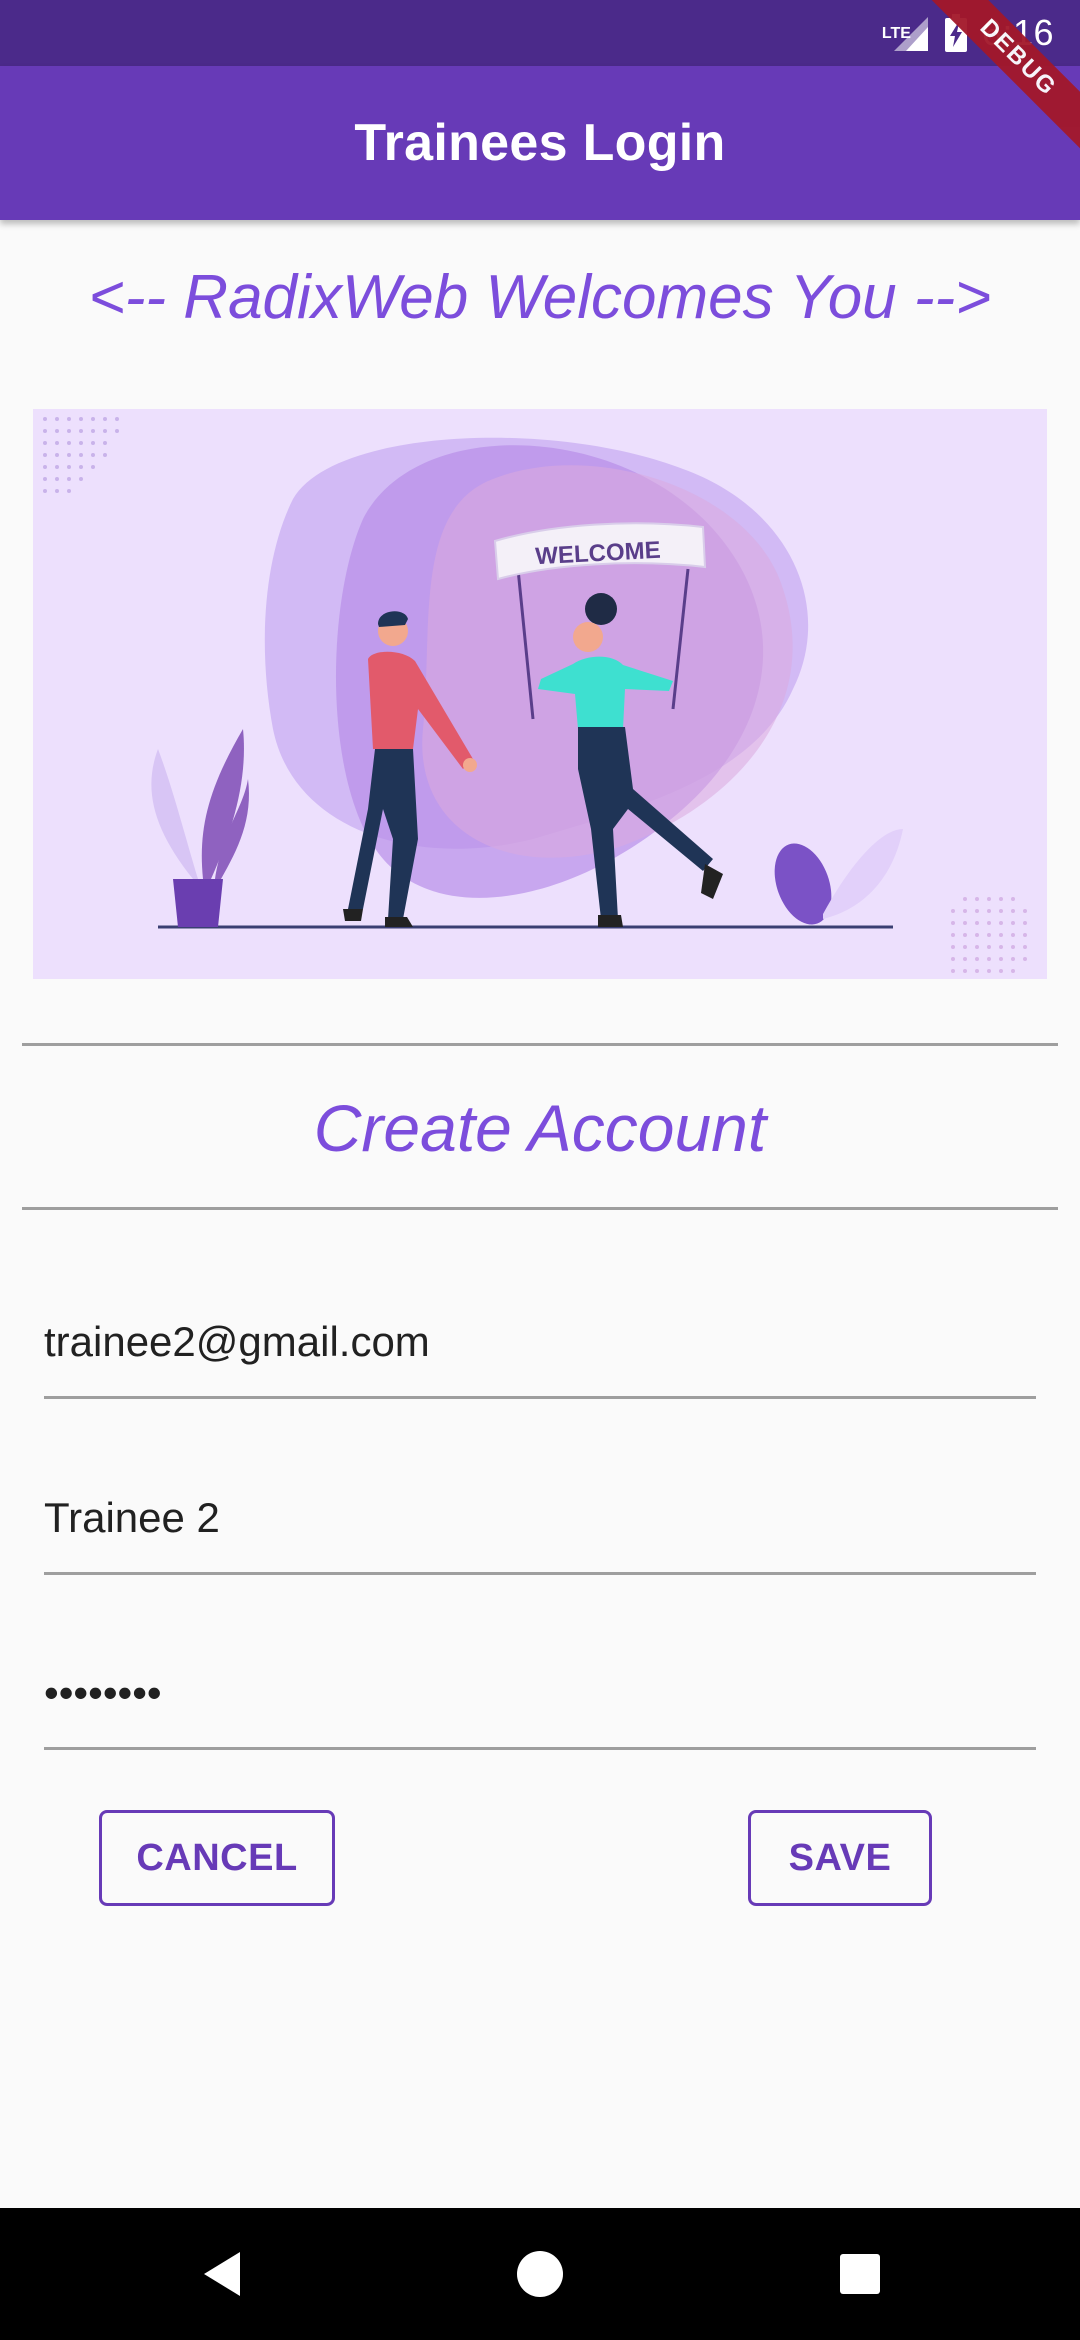 This screenshot has height=2340, width=1080. I want to click on signal-icon: LTE, so click(906, 33).